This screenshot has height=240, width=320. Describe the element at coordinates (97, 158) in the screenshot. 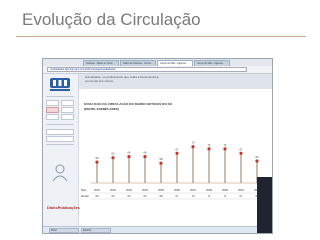

I see `data-label: 59` at that location.